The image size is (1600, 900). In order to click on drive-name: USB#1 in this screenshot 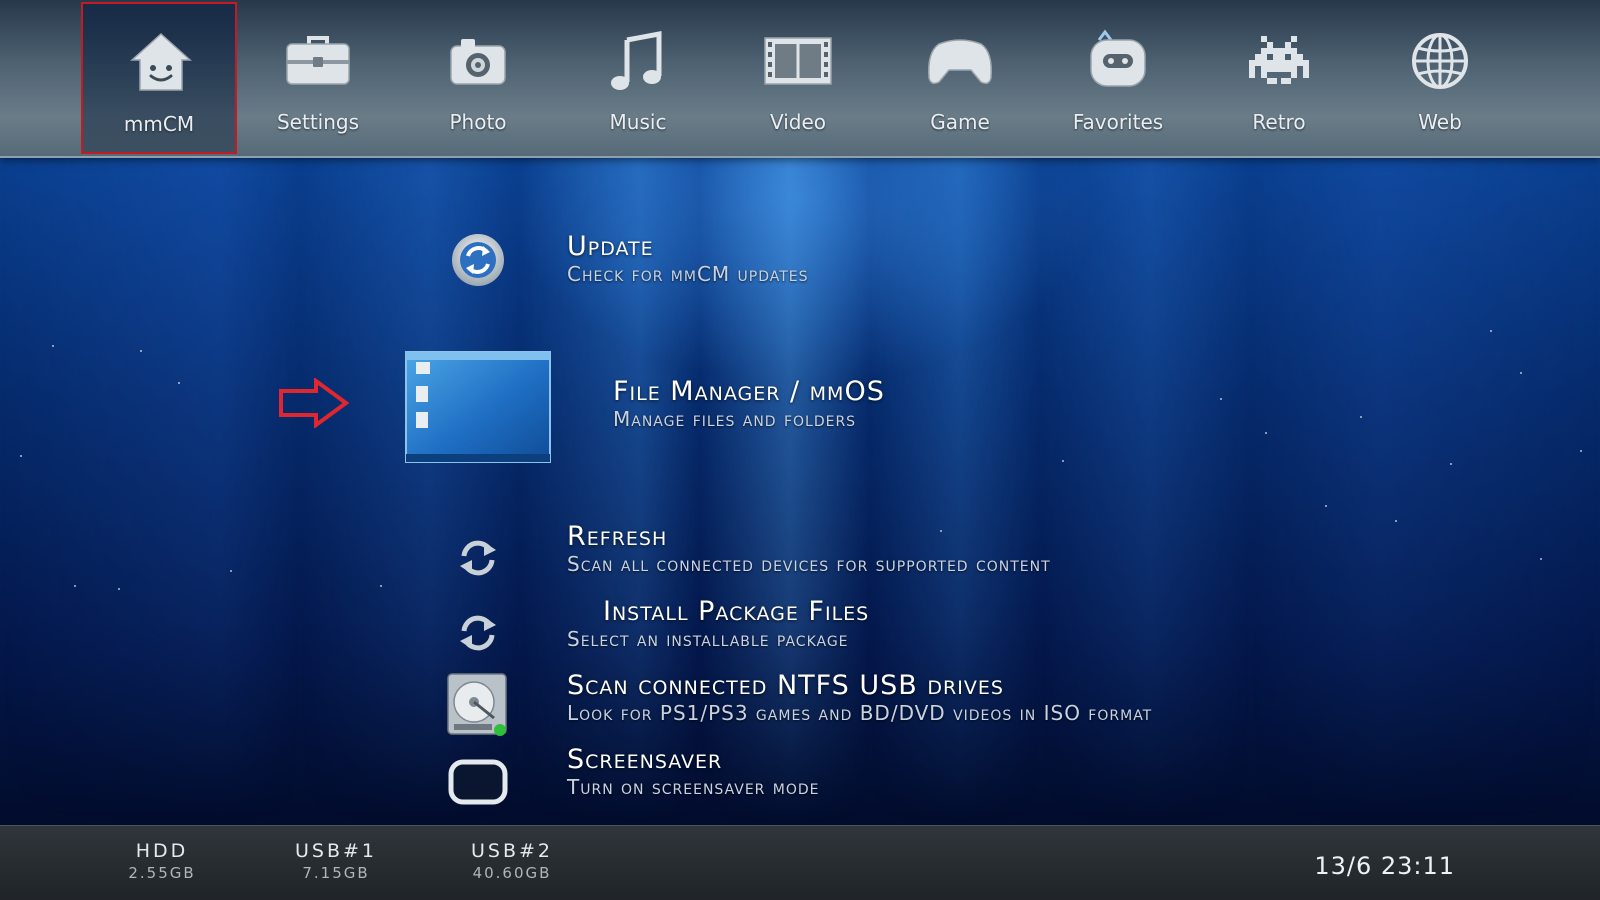, I will do `click(335, 851)`.